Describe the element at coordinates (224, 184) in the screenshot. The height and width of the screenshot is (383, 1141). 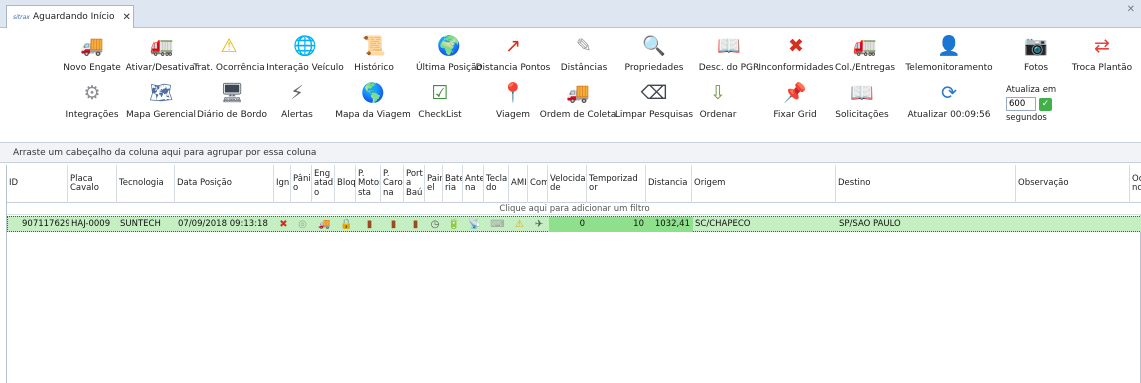
I see `column-header-data-posi-o: Data Posição` at that location.